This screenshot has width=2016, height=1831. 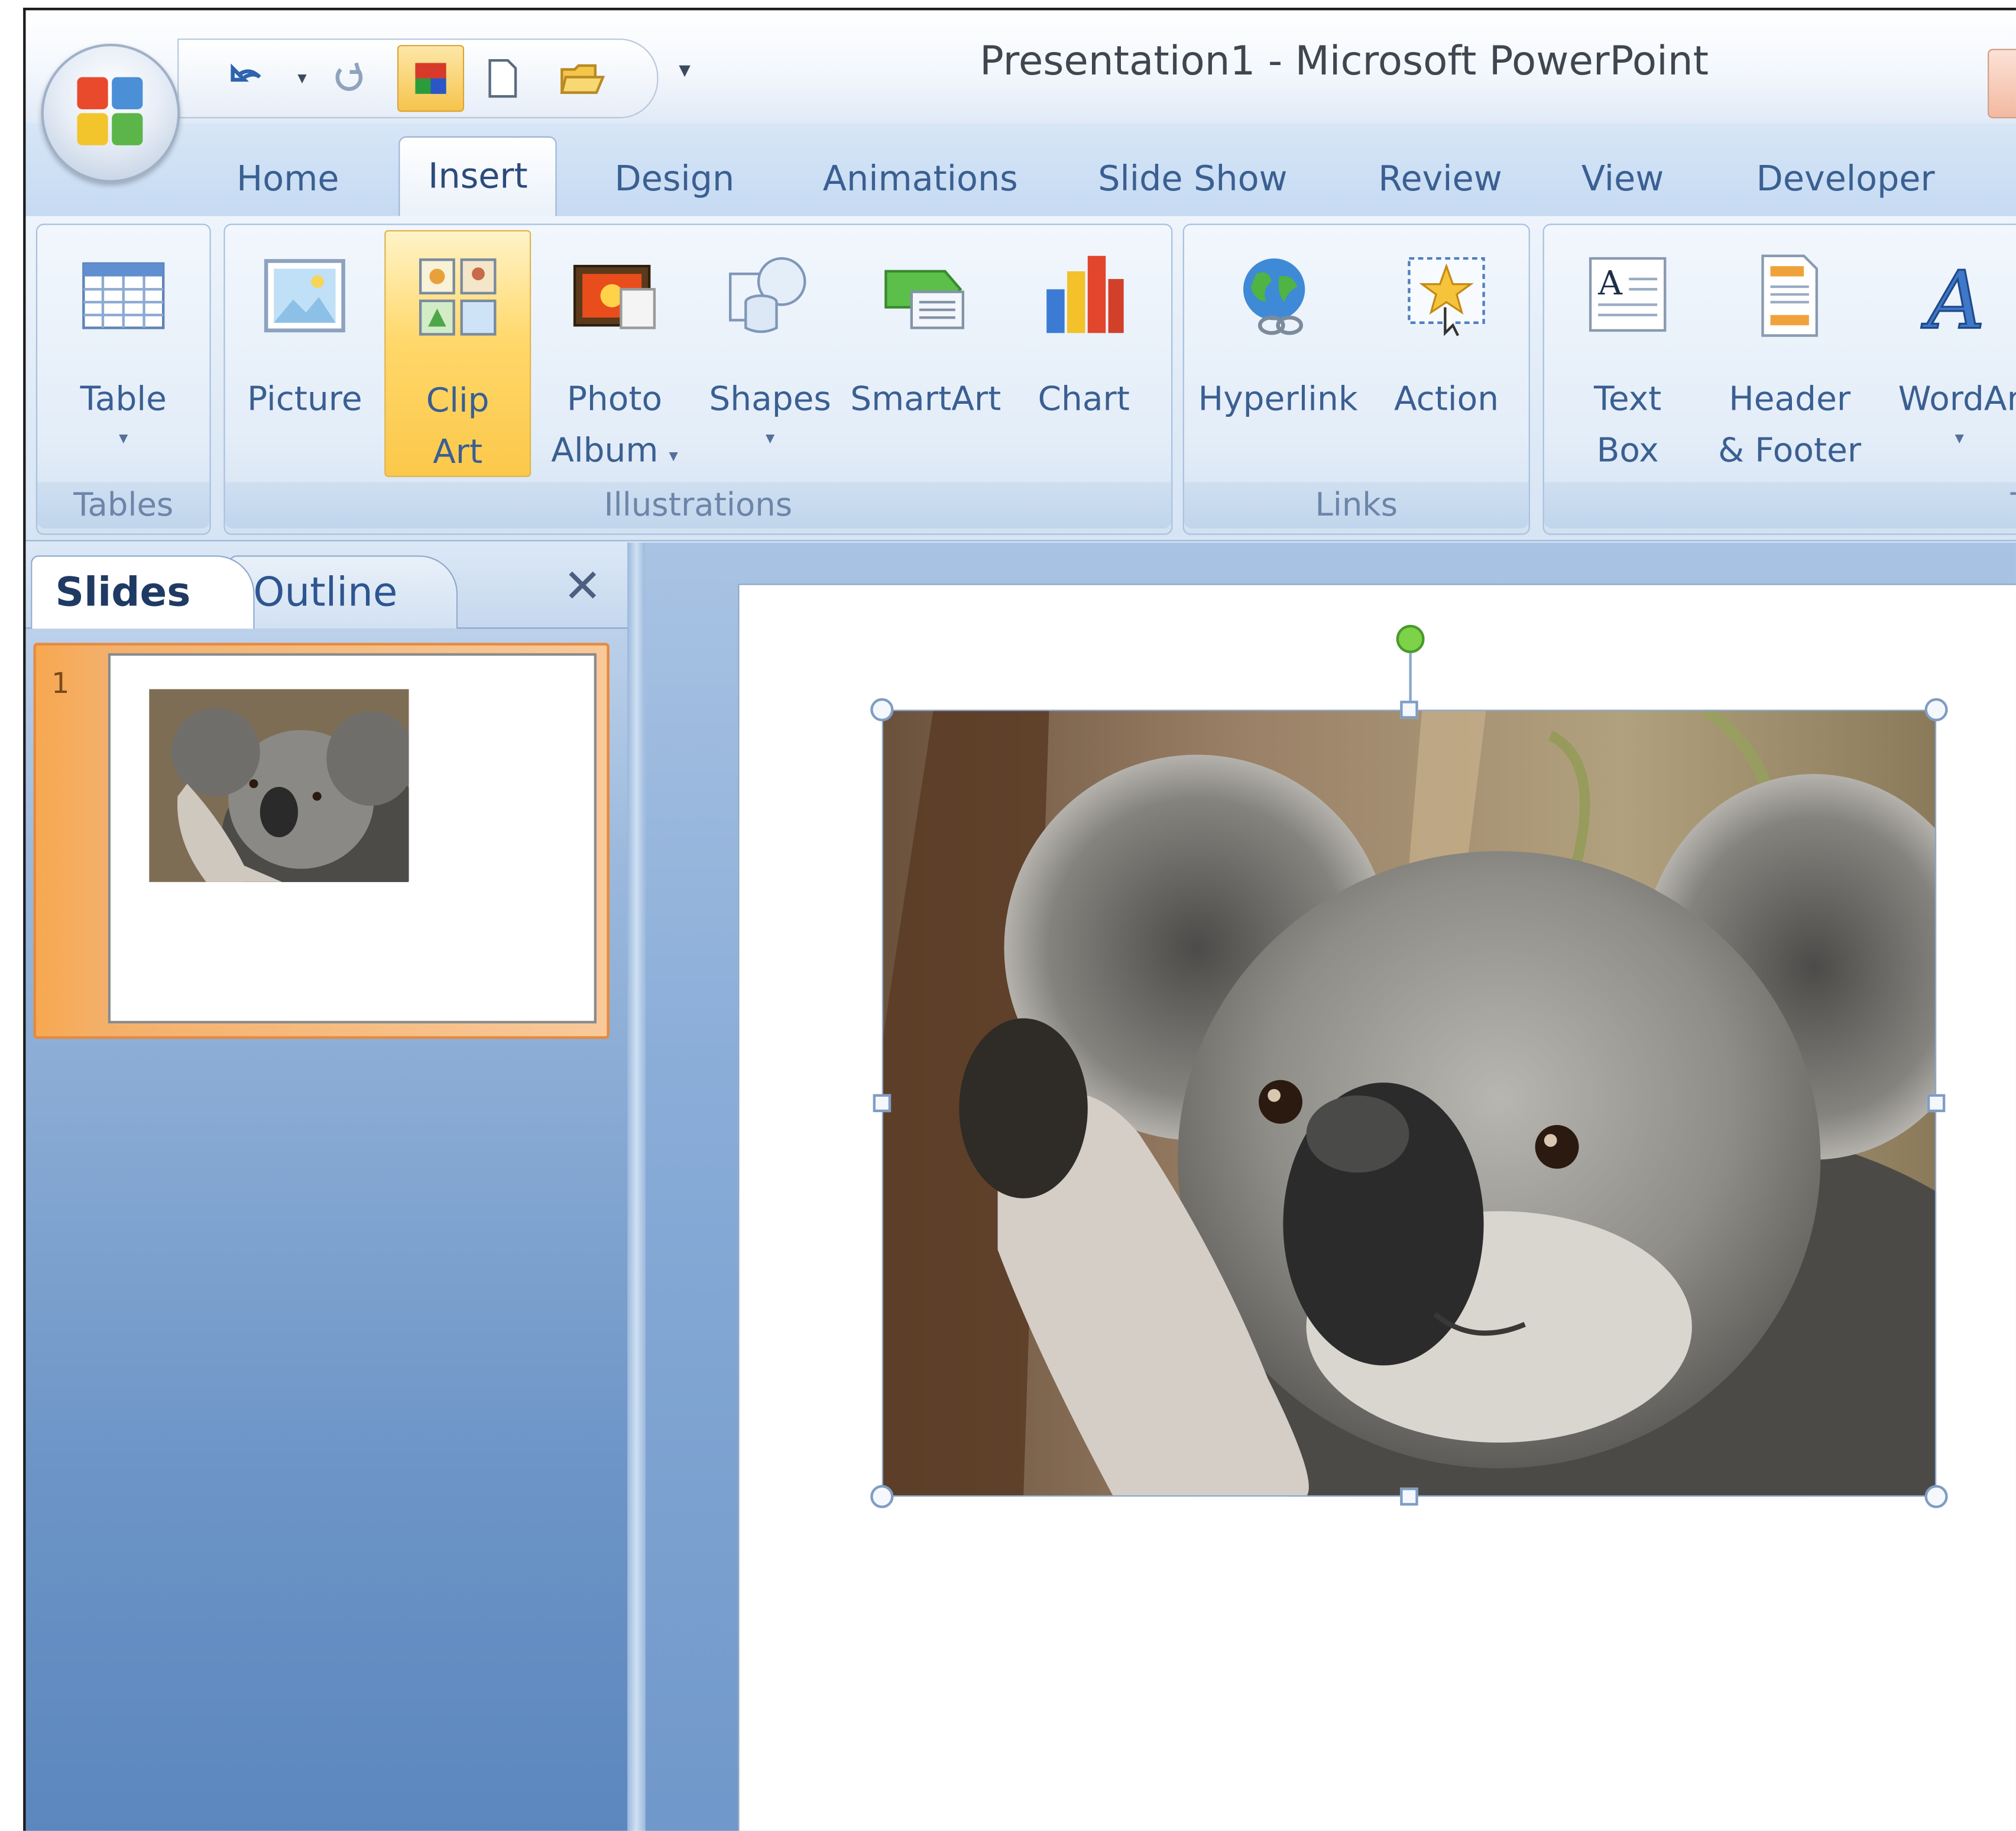 I want to click on header-footer-button: Header & Footer, so click(x=1790, y=352).